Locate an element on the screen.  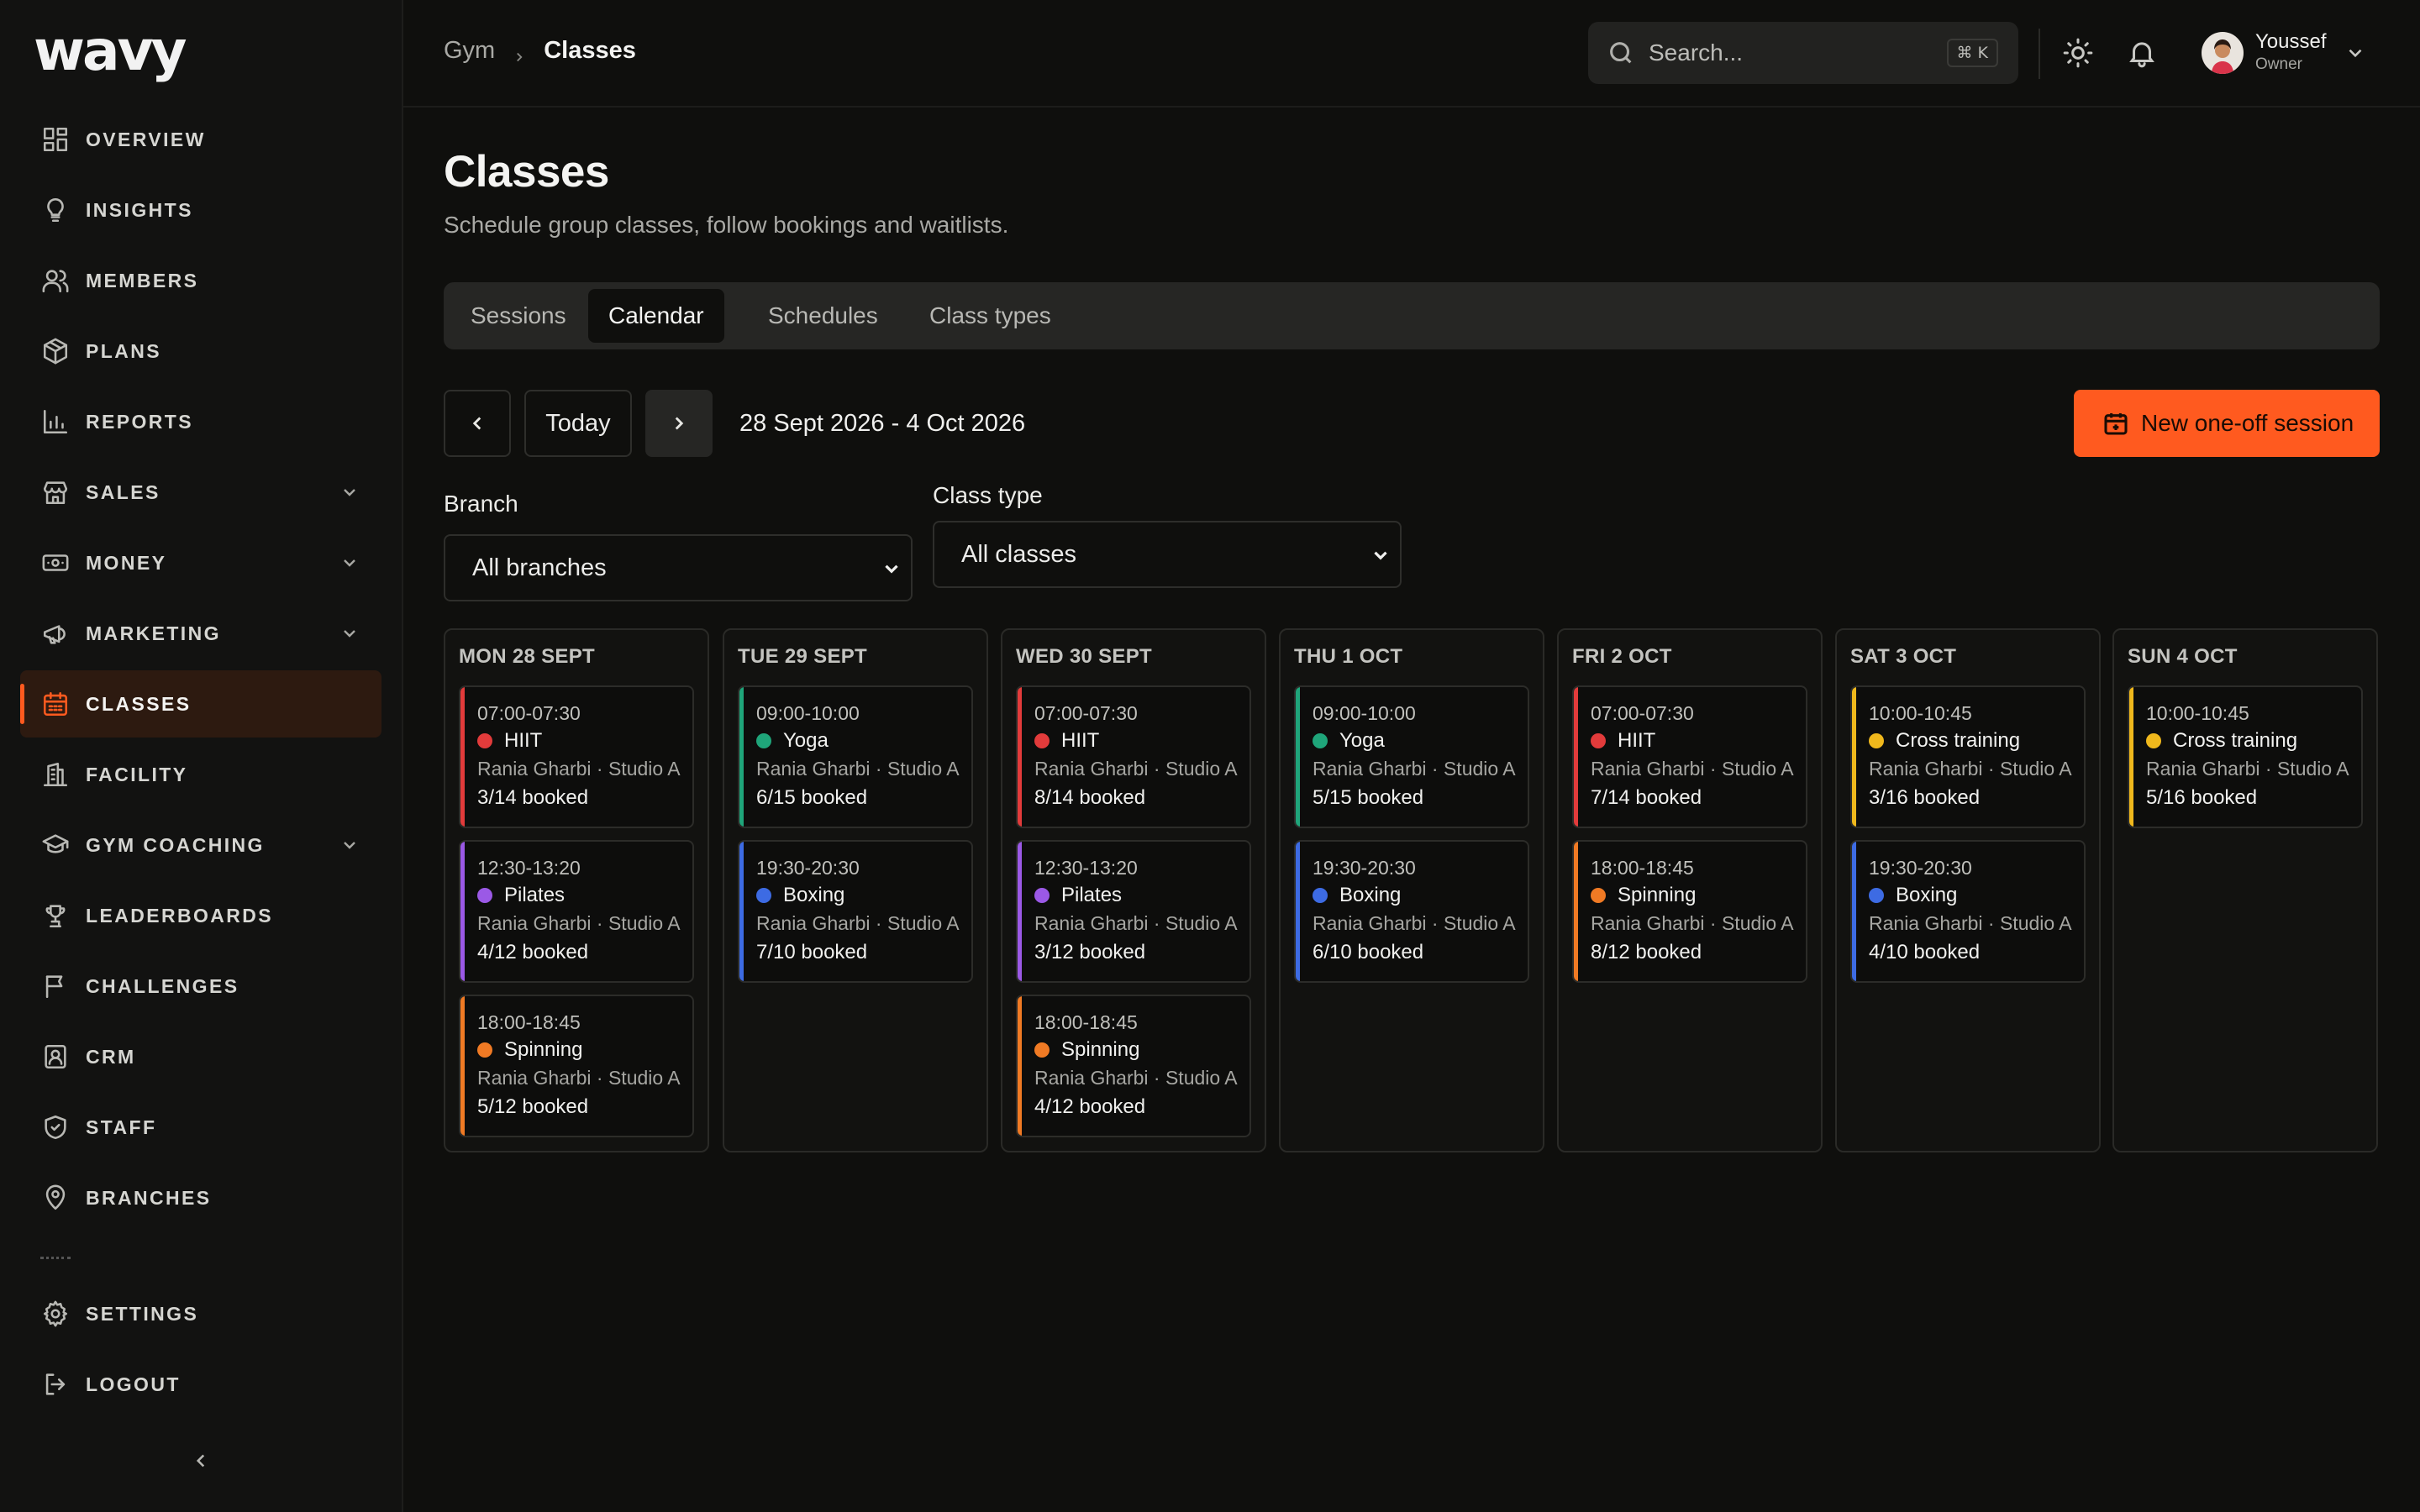
calendar-plus-icon is located at coordinates (2116, 424).